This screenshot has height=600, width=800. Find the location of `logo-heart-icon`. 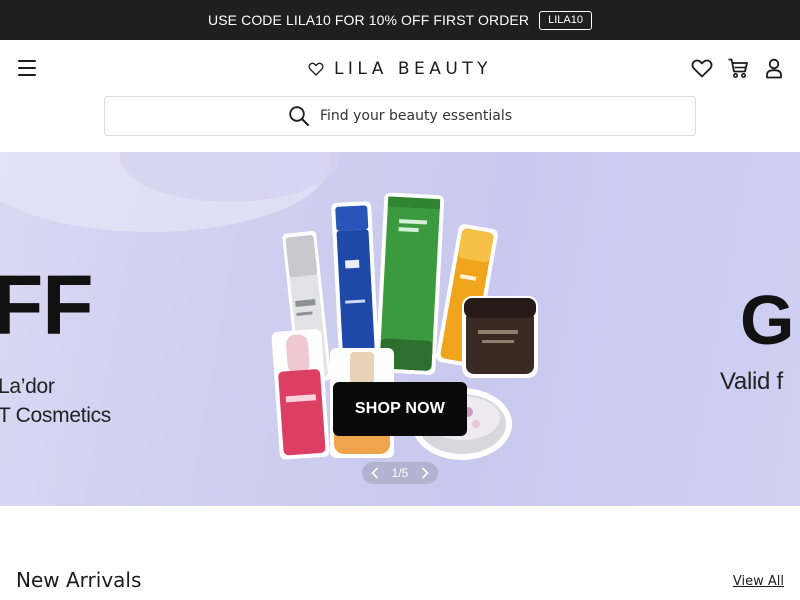

logo-heart-icon is located at coordinates (316, 69).